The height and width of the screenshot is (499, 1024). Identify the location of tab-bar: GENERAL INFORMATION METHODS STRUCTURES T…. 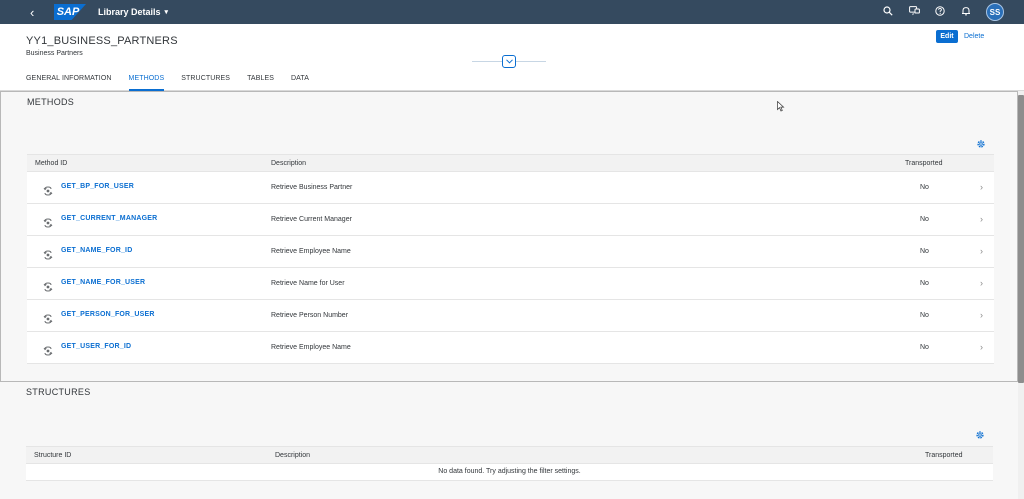
(176, 83).